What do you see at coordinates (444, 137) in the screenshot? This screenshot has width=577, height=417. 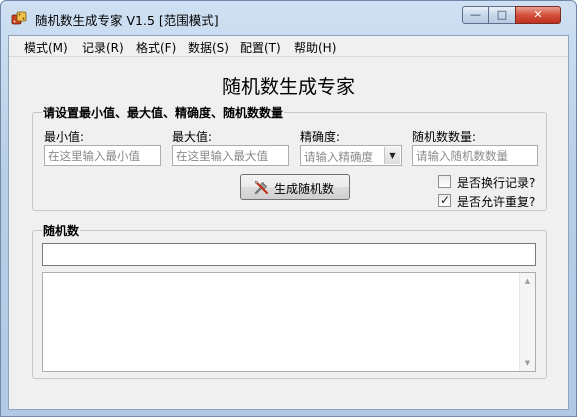 I see `count-label: 随机数数量:` at bounding box center [444, 137].